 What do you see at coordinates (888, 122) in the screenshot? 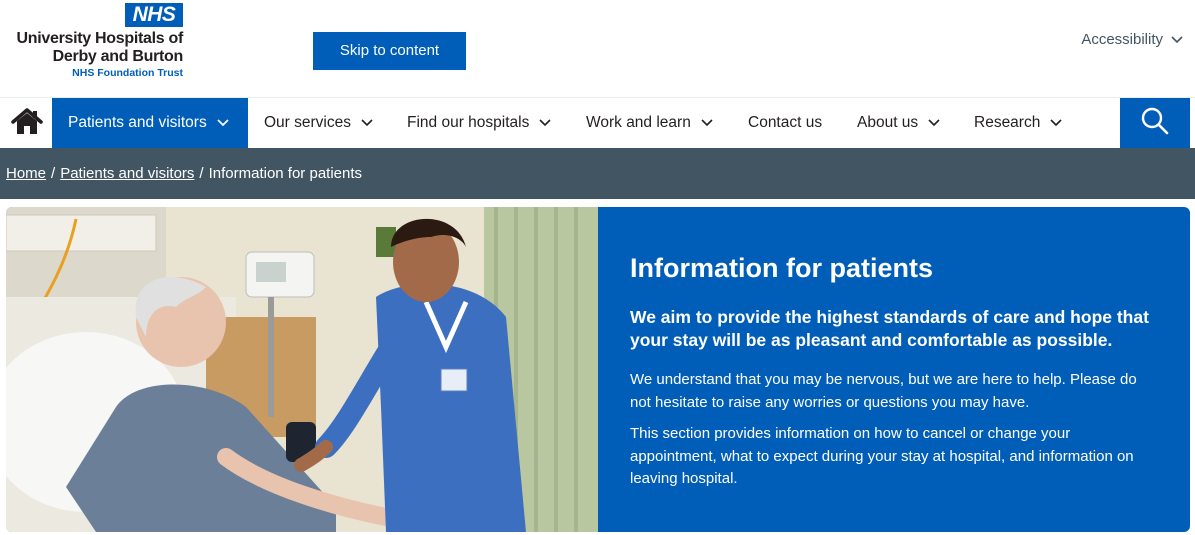
I see `nav-item-label: About us` at bounding box center [888, 122].